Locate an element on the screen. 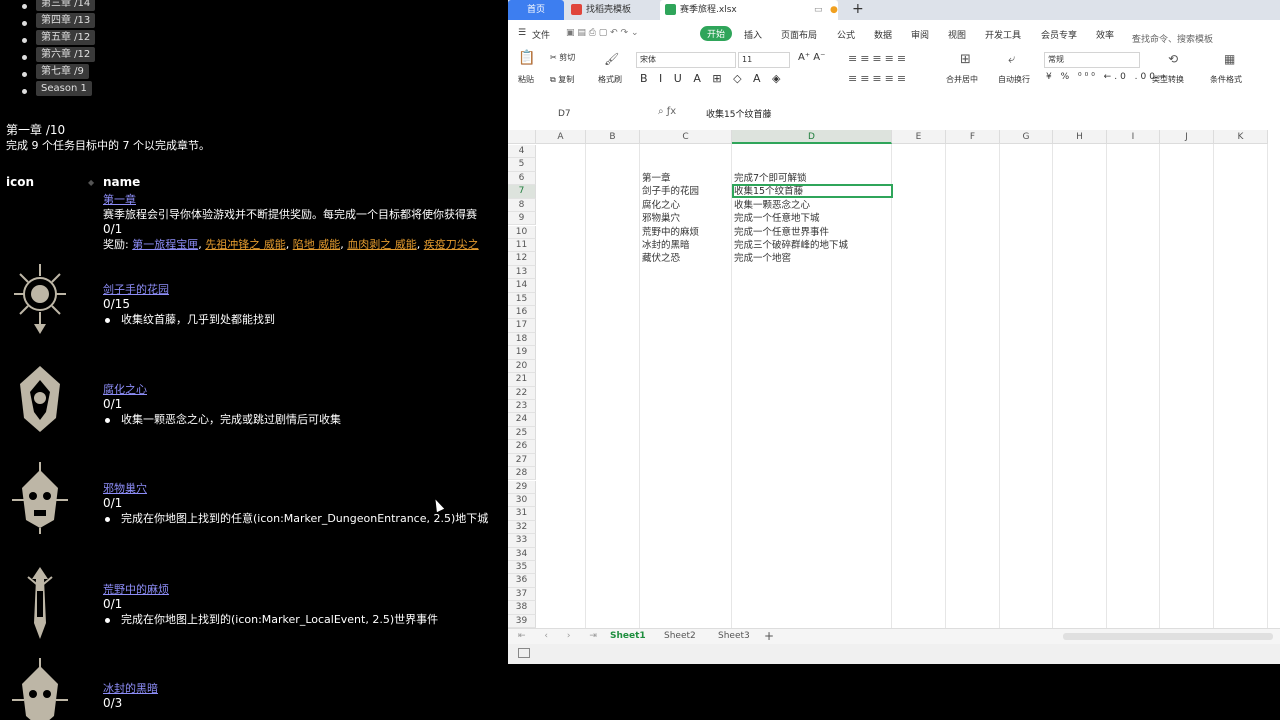  cell-C8: 腐化之心 is located at coordinates (661, 205).